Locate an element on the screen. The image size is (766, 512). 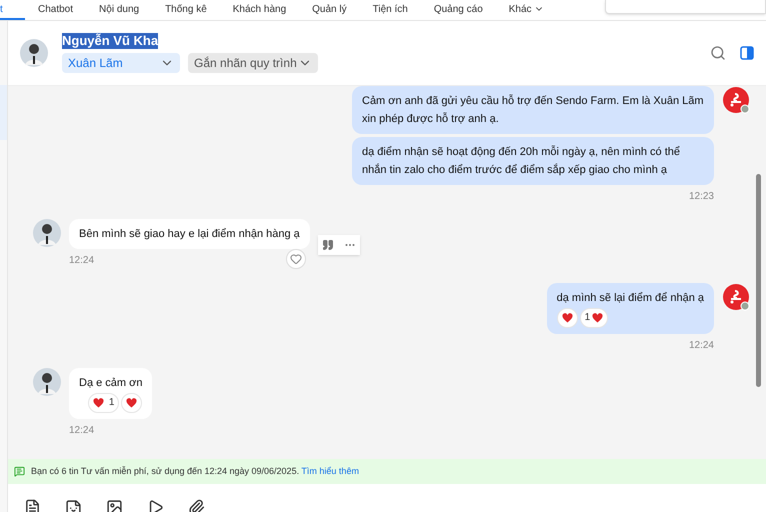
message-bubble: dạ mình sẽ lại điểm để nhận ạ 1 is located at coordinates (630, 308).